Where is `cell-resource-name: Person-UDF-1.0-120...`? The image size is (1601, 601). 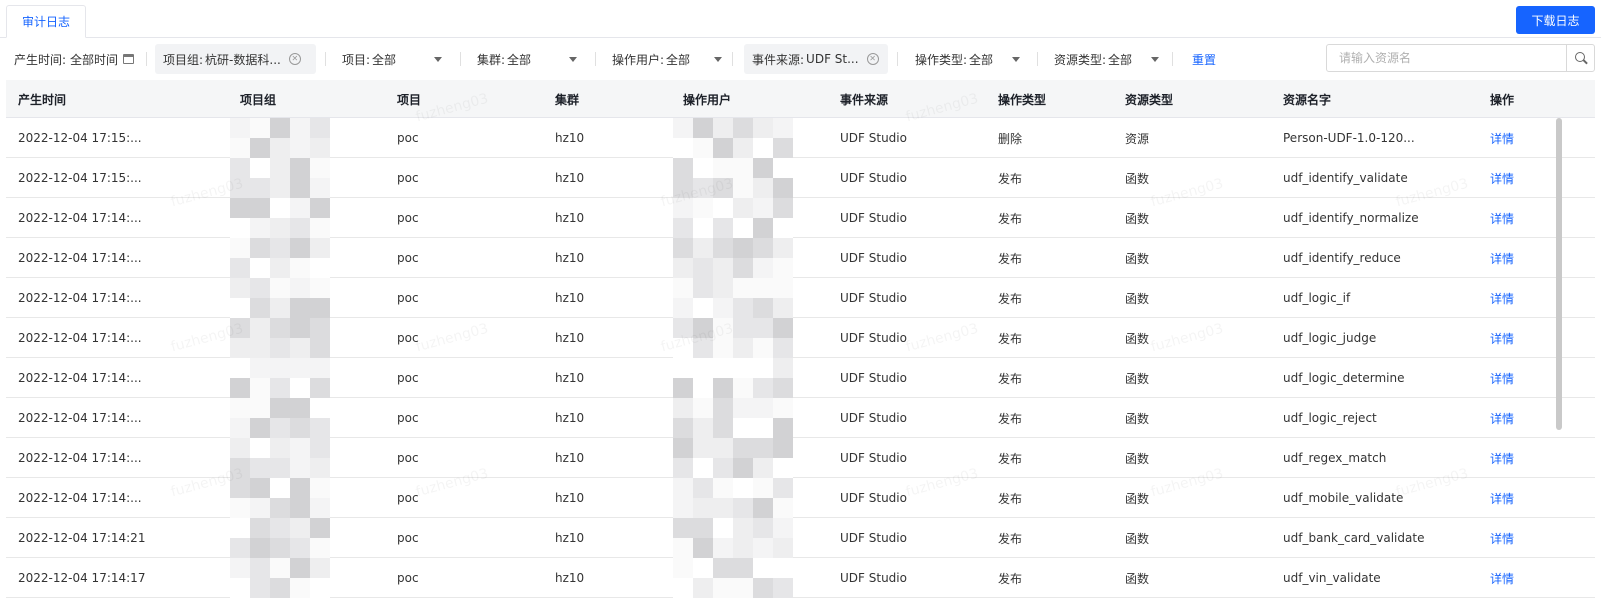 cell-resource-name: Person-UDF-1.0-120... is located at coordinates (1349, 138).